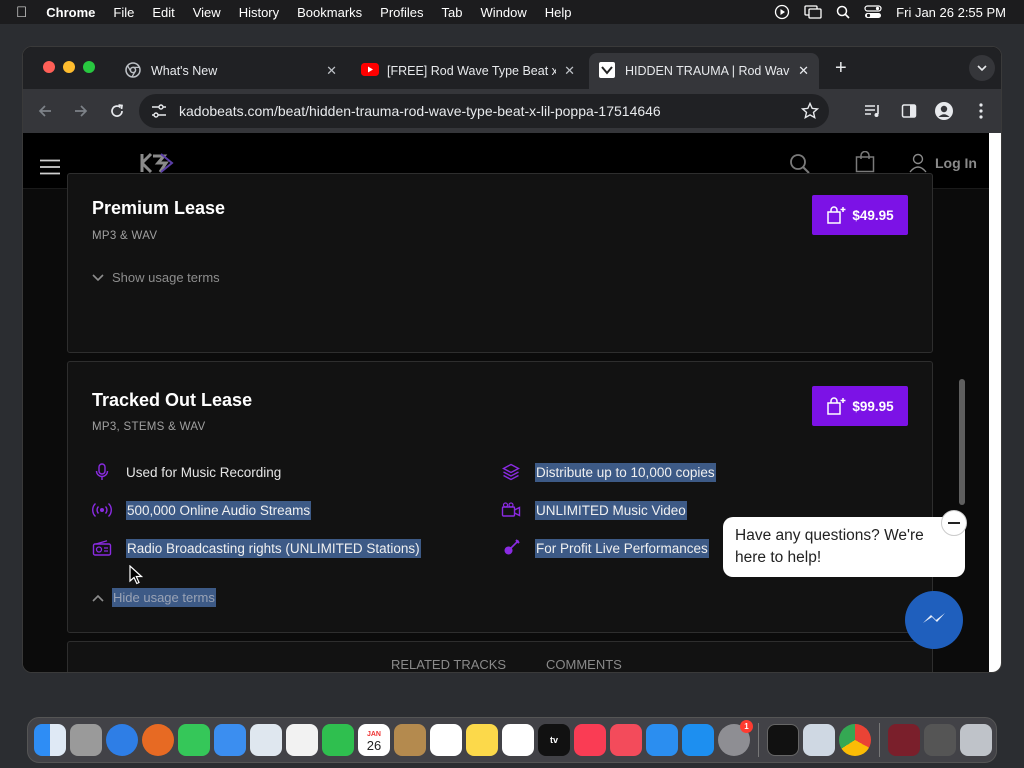 The image size is (1024, 768). Describe the element at coordinates (374, 740) in the screenshot. I see `calendar-icon: JAN 26` at that location.